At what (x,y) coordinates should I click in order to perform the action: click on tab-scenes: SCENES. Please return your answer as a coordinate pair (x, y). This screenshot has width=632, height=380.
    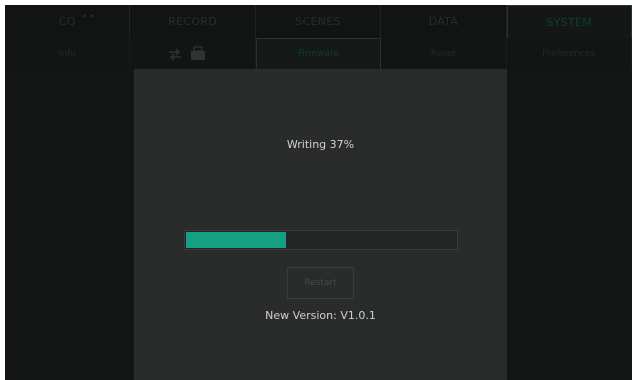
    Looking at the image, I should click on (319, 21).